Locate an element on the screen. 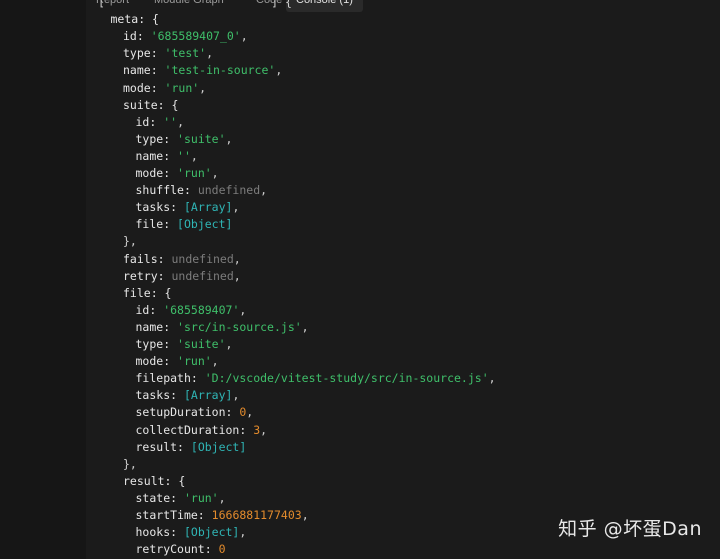  console-line: suite: { is located at coordinates (150, 105).